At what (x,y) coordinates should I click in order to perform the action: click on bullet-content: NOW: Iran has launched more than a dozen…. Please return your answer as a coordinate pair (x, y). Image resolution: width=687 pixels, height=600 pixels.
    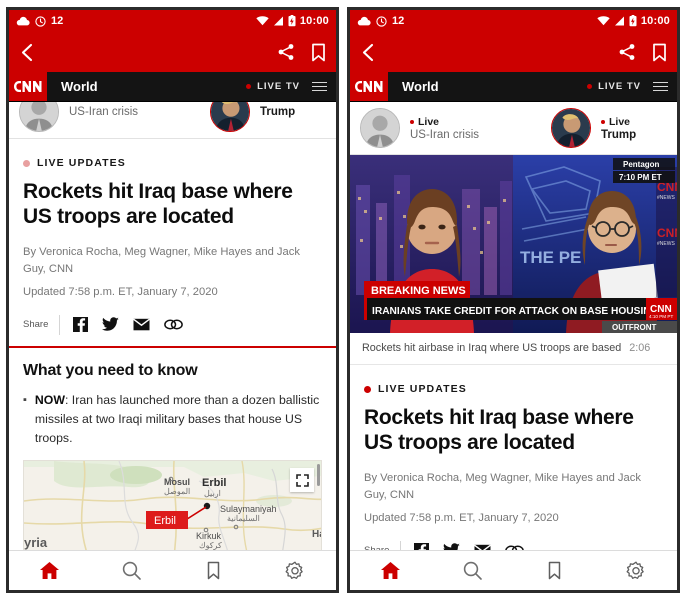
    Looking at the image, I should click on (178, 419).